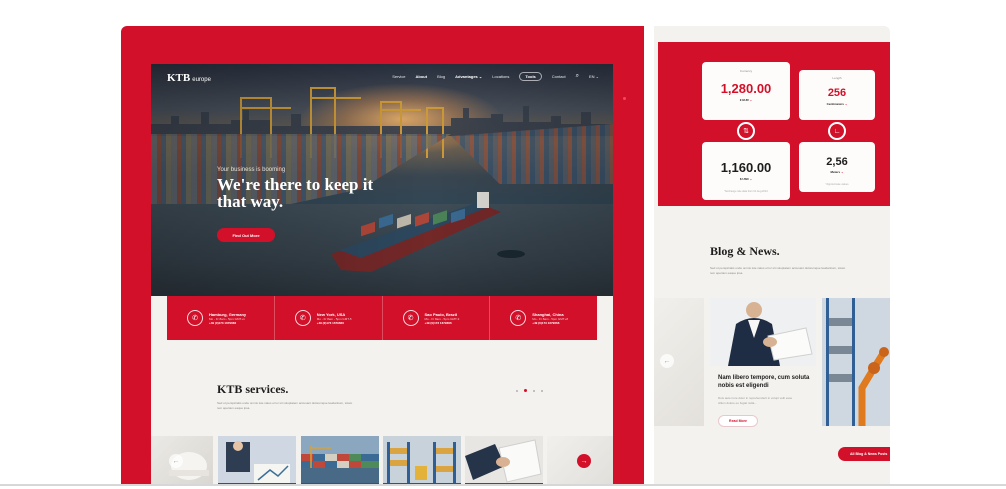 The height and width of the screenshot is (489, 1006). I want to click on nav-advantages: Advantages ⌄, so click(468, 76).